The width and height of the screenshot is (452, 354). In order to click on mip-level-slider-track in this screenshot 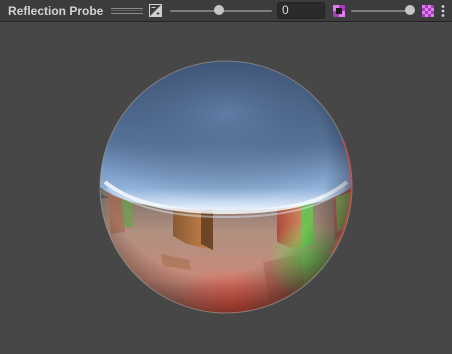, I will do `click(381, 11)`.